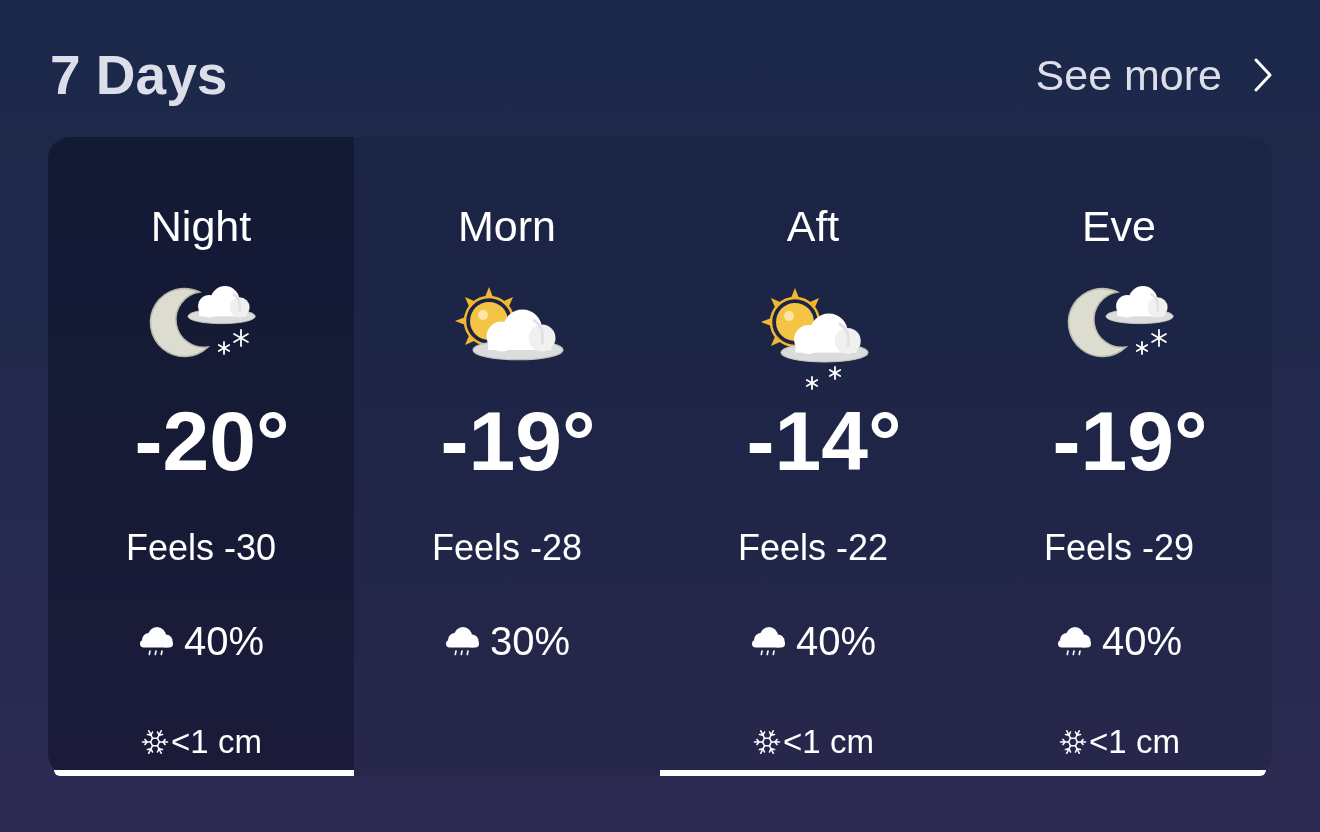  Describe the element at coordinates (530, 641) in the screenshot. I see `precipitation-chance: 30%` at that location.